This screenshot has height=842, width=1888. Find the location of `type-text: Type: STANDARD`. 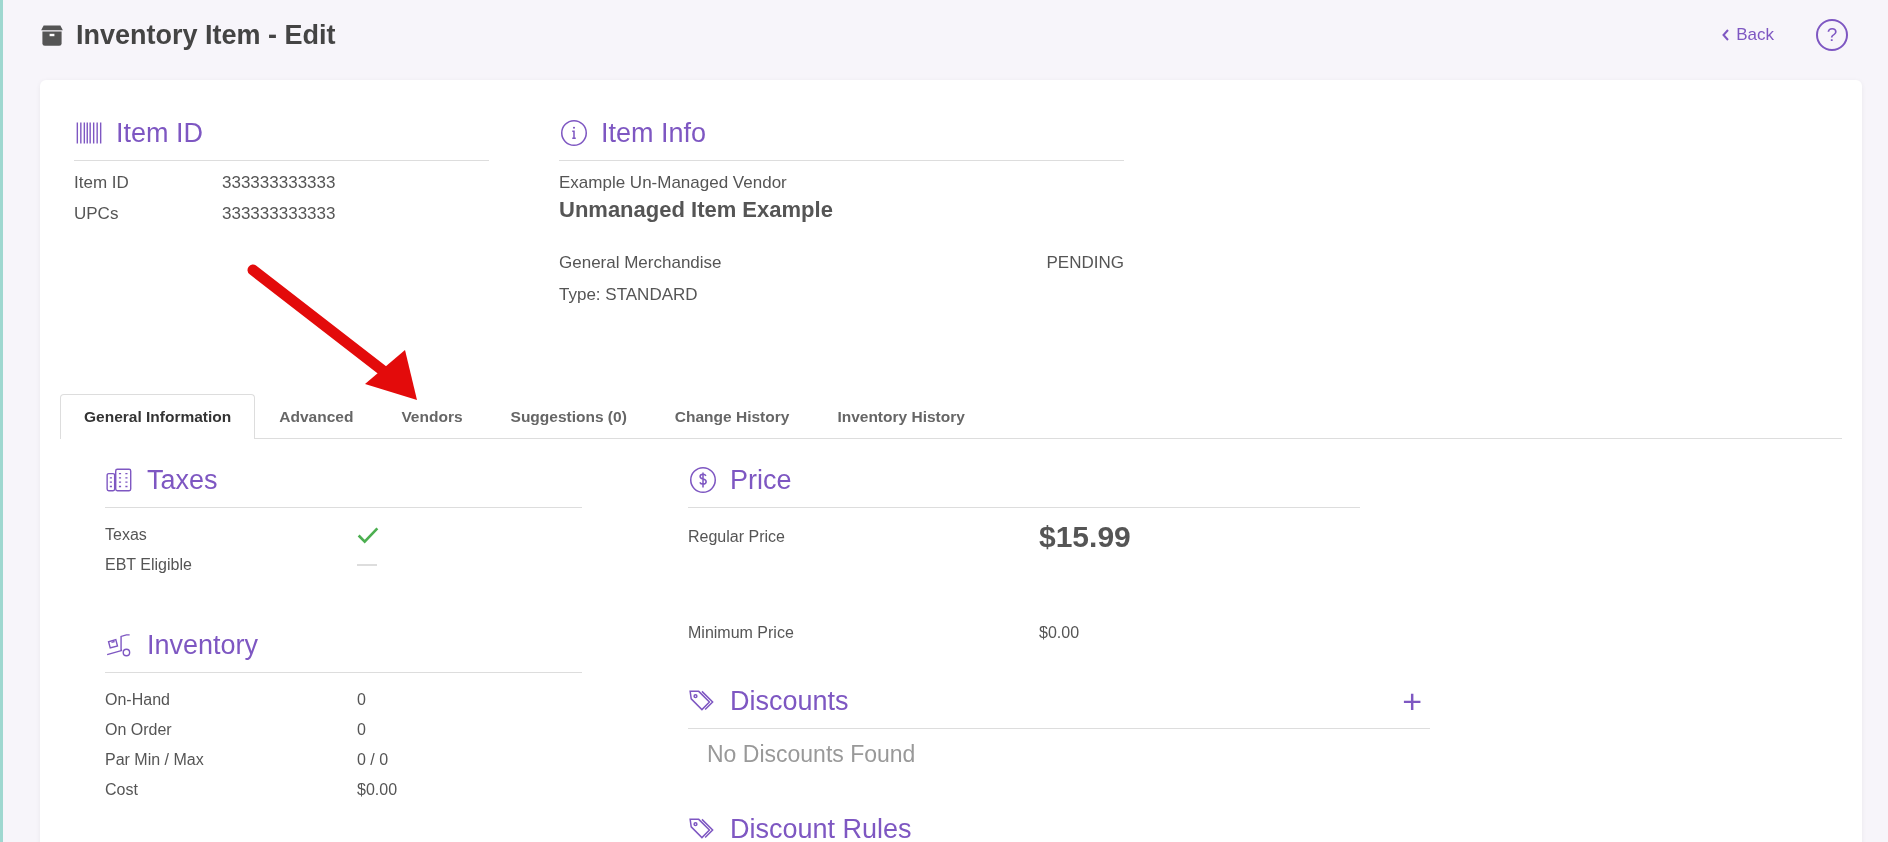

type-text: Type: STANDARD is located at coordinates (629, 295).